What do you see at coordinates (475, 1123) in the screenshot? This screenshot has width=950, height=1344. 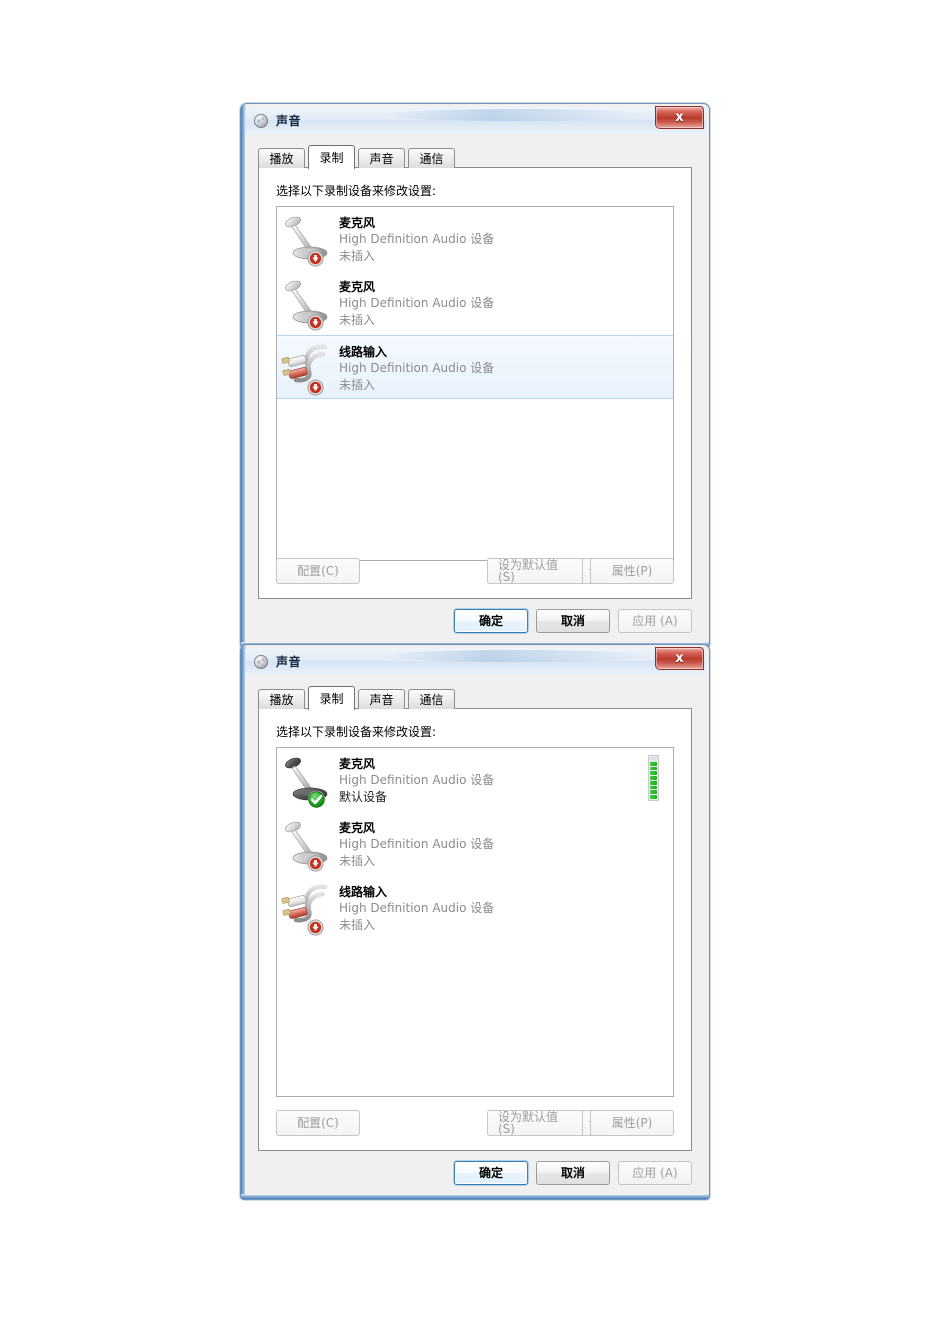 I see `panel-button-row-2: 配置(C) 设为默认值(S) 属性(P)` at bounding box center [475, 1123].